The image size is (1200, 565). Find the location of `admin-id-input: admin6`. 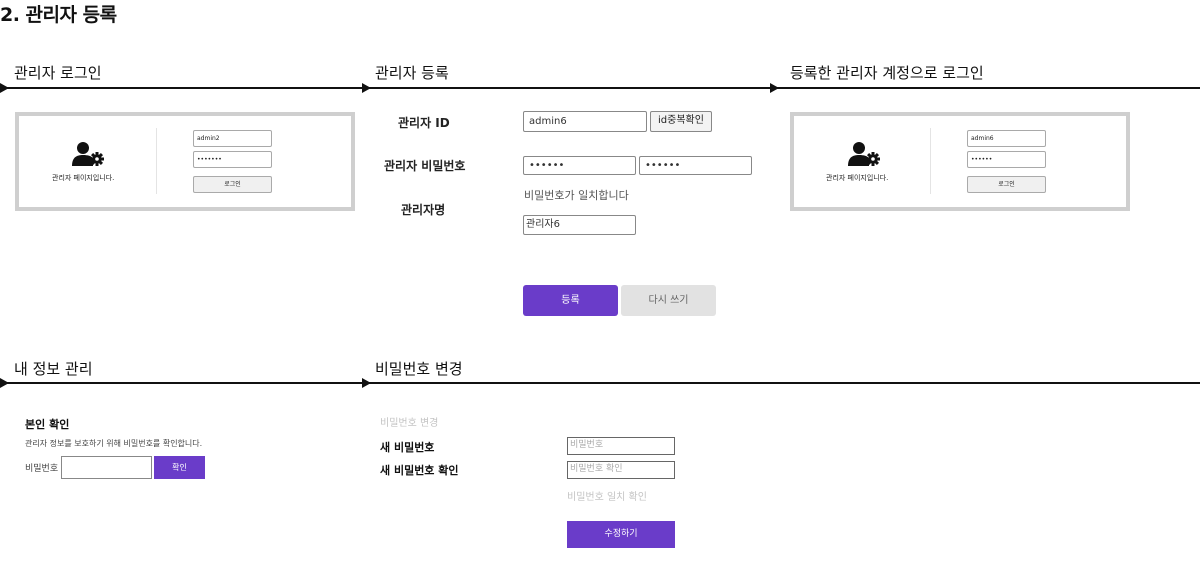

admin-id-input: admin6 is located at coordinates (585, 121).